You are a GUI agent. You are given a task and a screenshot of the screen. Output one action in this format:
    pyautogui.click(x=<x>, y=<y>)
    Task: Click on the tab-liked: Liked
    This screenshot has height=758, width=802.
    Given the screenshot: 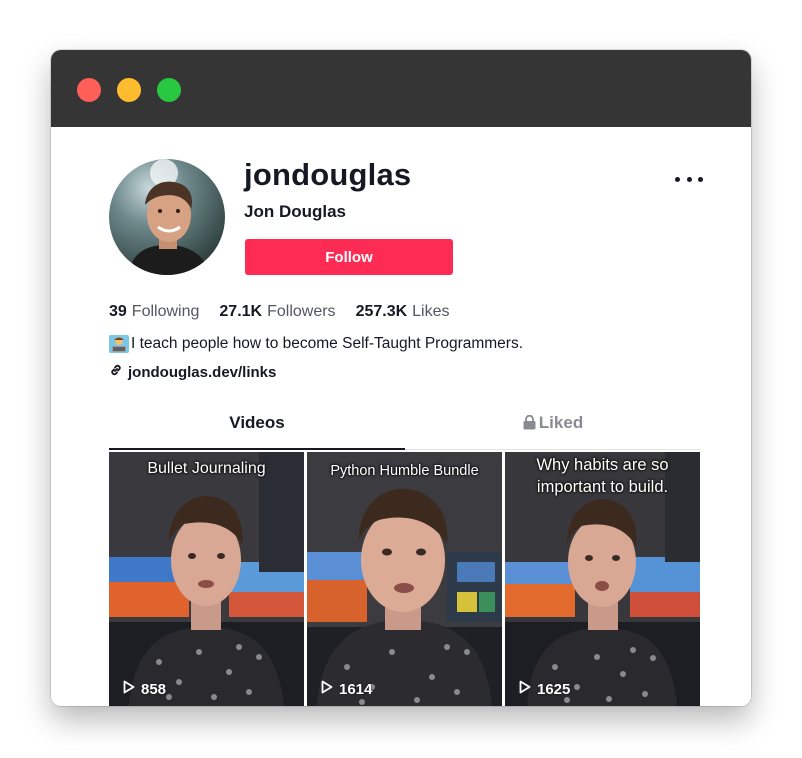 What is the action you would take?
    pyautogui.click(x=553, y=431)
    